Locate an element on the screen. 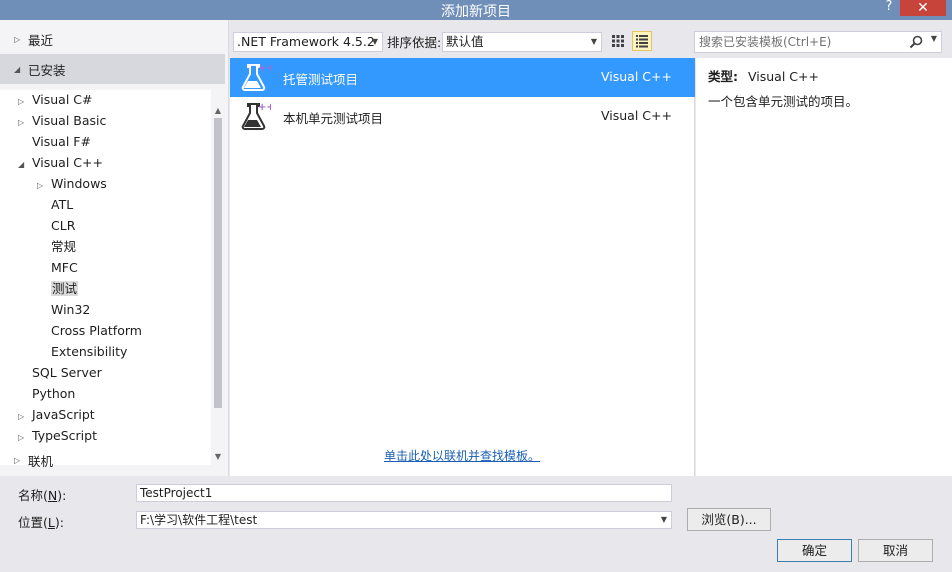  tree-item-label: ATL is located at coordinates (62, 204).